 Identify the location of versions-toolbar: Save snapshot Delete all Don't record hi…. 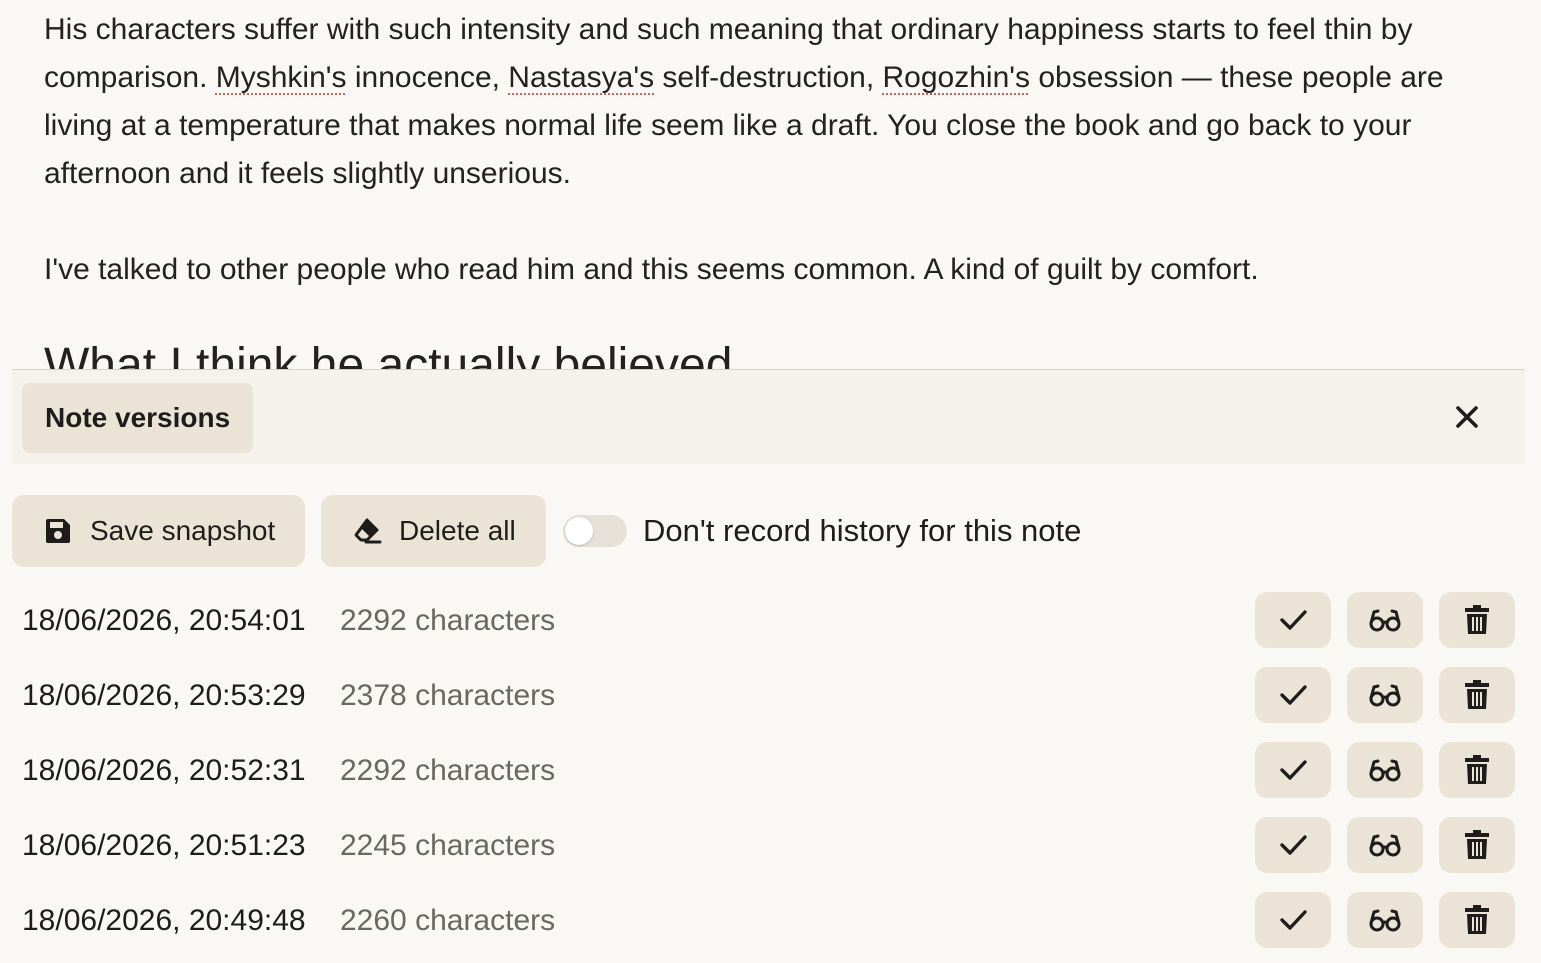
(546, 531).